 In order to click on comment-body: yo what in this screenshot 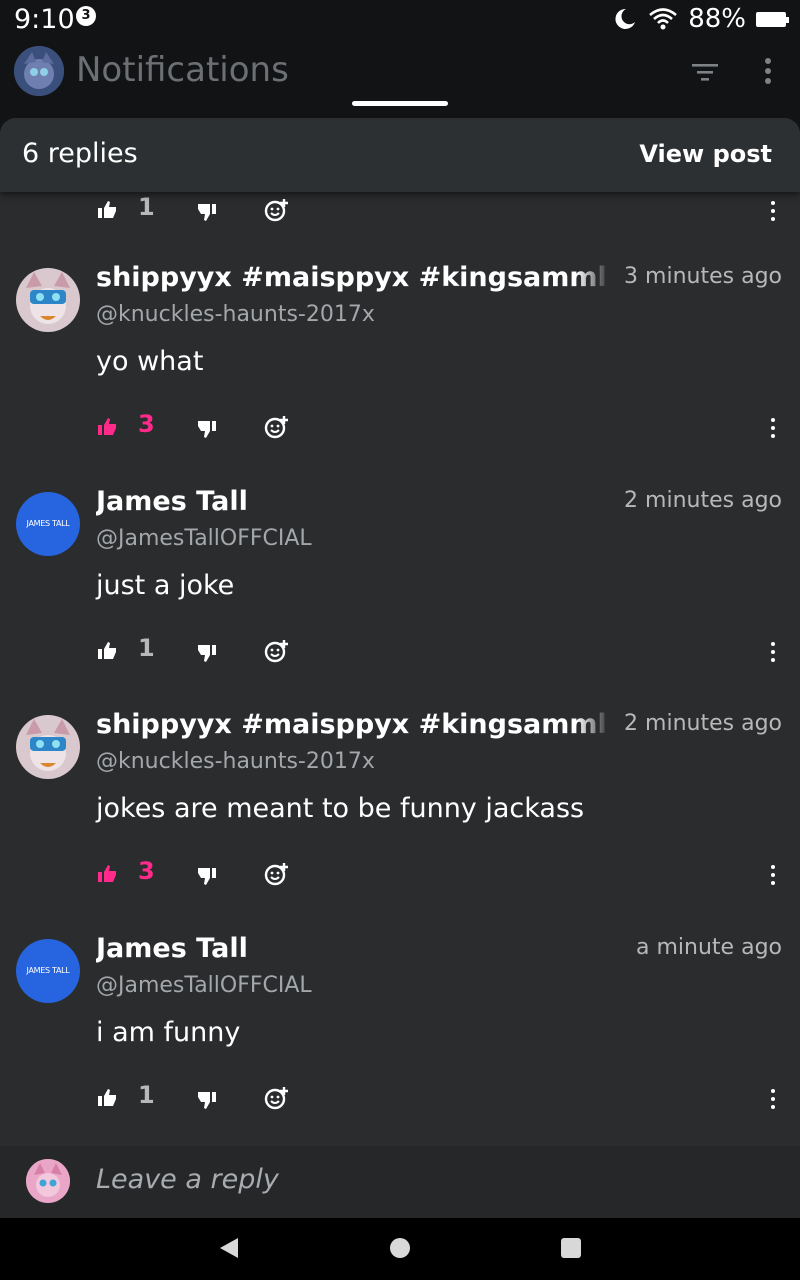, I will do `click(150, 361)`.